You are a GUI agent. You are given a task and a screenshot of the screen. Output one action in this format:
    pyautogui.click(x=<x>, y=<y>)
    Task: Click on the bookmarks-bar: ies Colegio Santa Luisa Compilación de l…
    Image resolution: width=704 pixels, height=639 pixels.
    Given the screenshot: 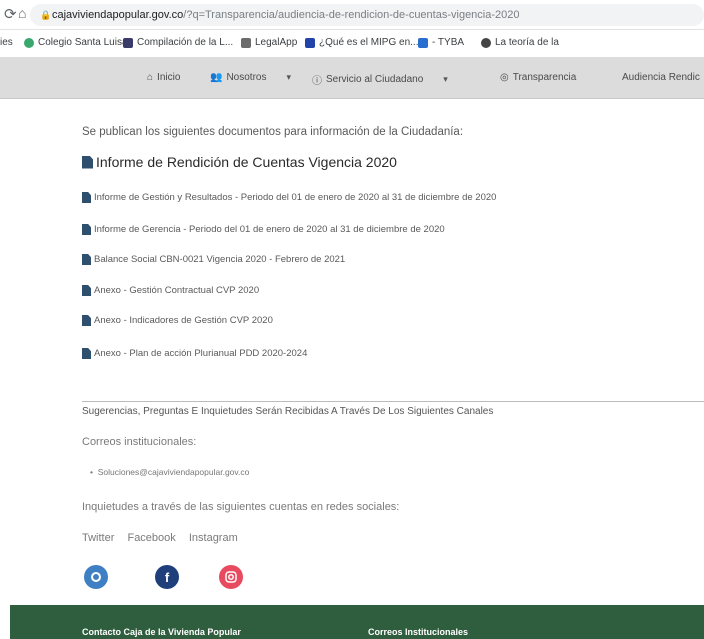 What is the action you would take?
    pyautogui.click(x=352, y=44)
    